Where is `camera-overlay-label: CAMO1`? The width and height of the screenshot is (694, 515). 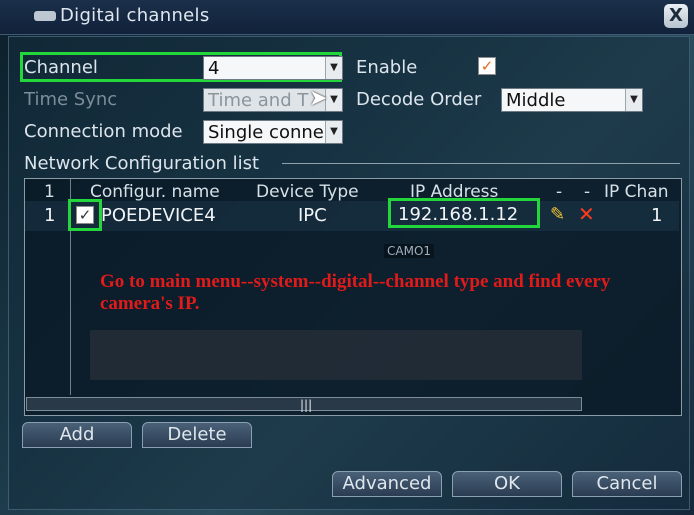 camera-overlay-label: CAMO1 is located at coordinates (409, 251).